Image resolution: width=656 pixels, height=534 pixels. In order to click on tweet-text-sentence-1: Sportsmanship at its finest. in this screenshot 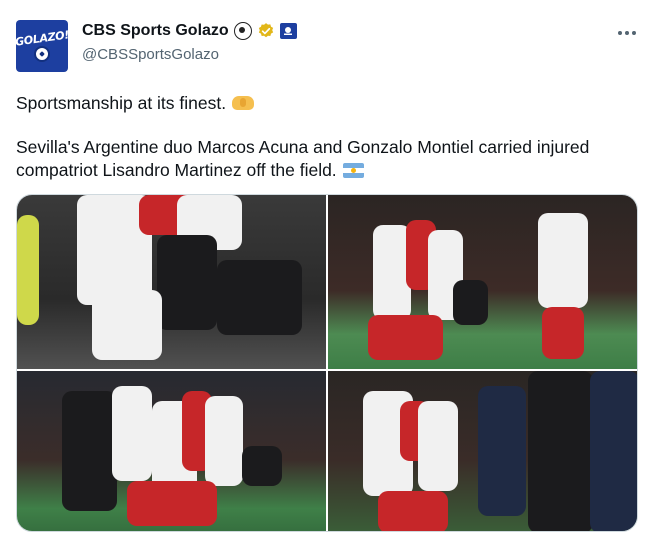, I will do `click(121, 103)`.